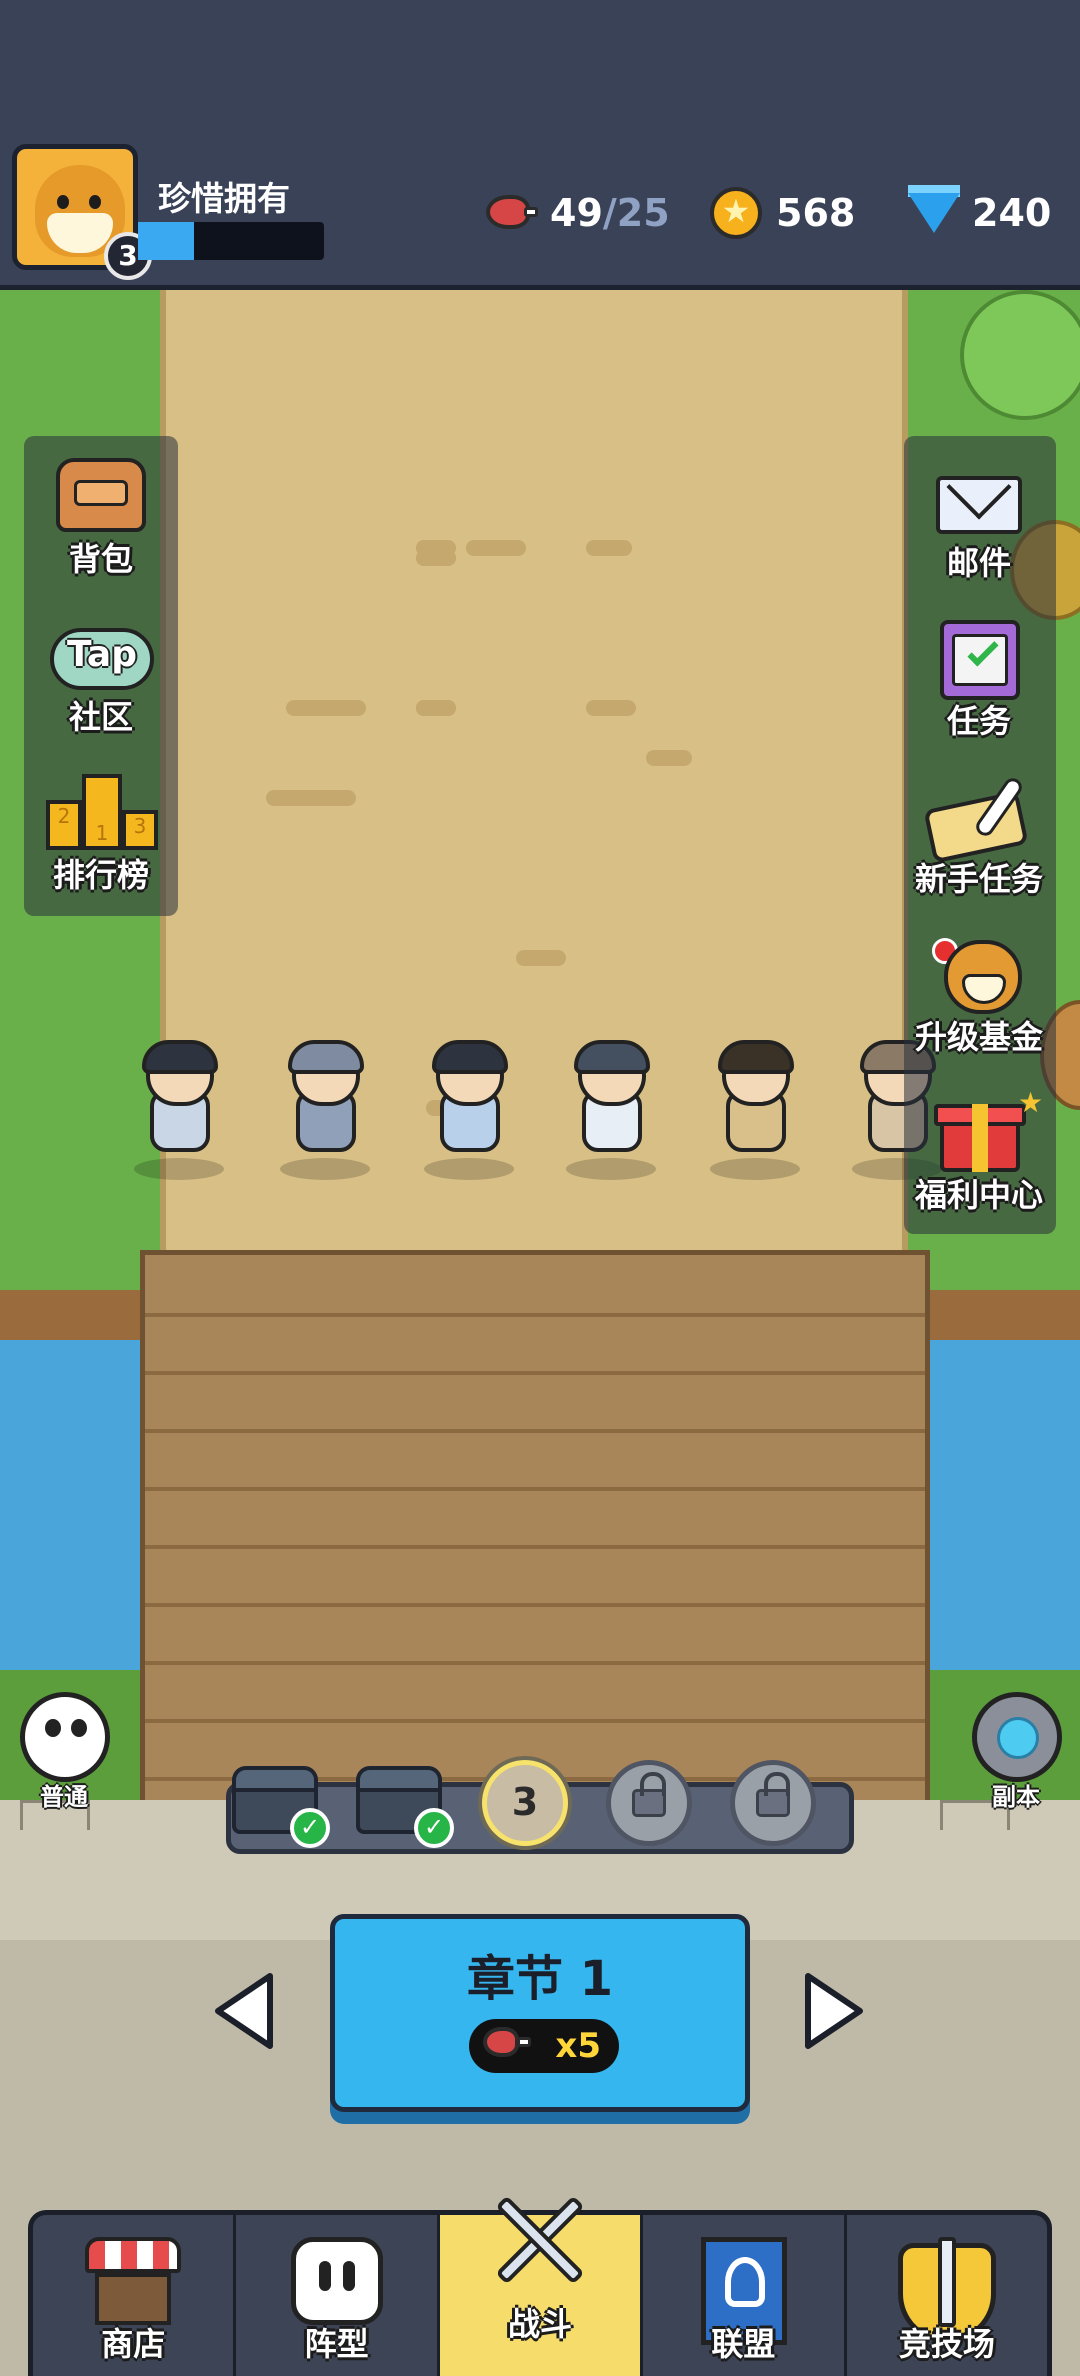  What do you see at coordinates (100, 559) in the screenshot?
I see `backpack-label: 背包` at bounding box center [100, 559].